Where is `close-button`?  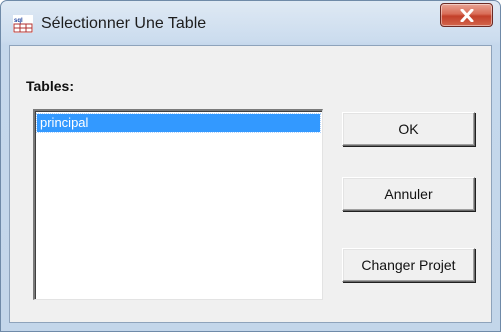
close-button is located at coordinates (466, 15).